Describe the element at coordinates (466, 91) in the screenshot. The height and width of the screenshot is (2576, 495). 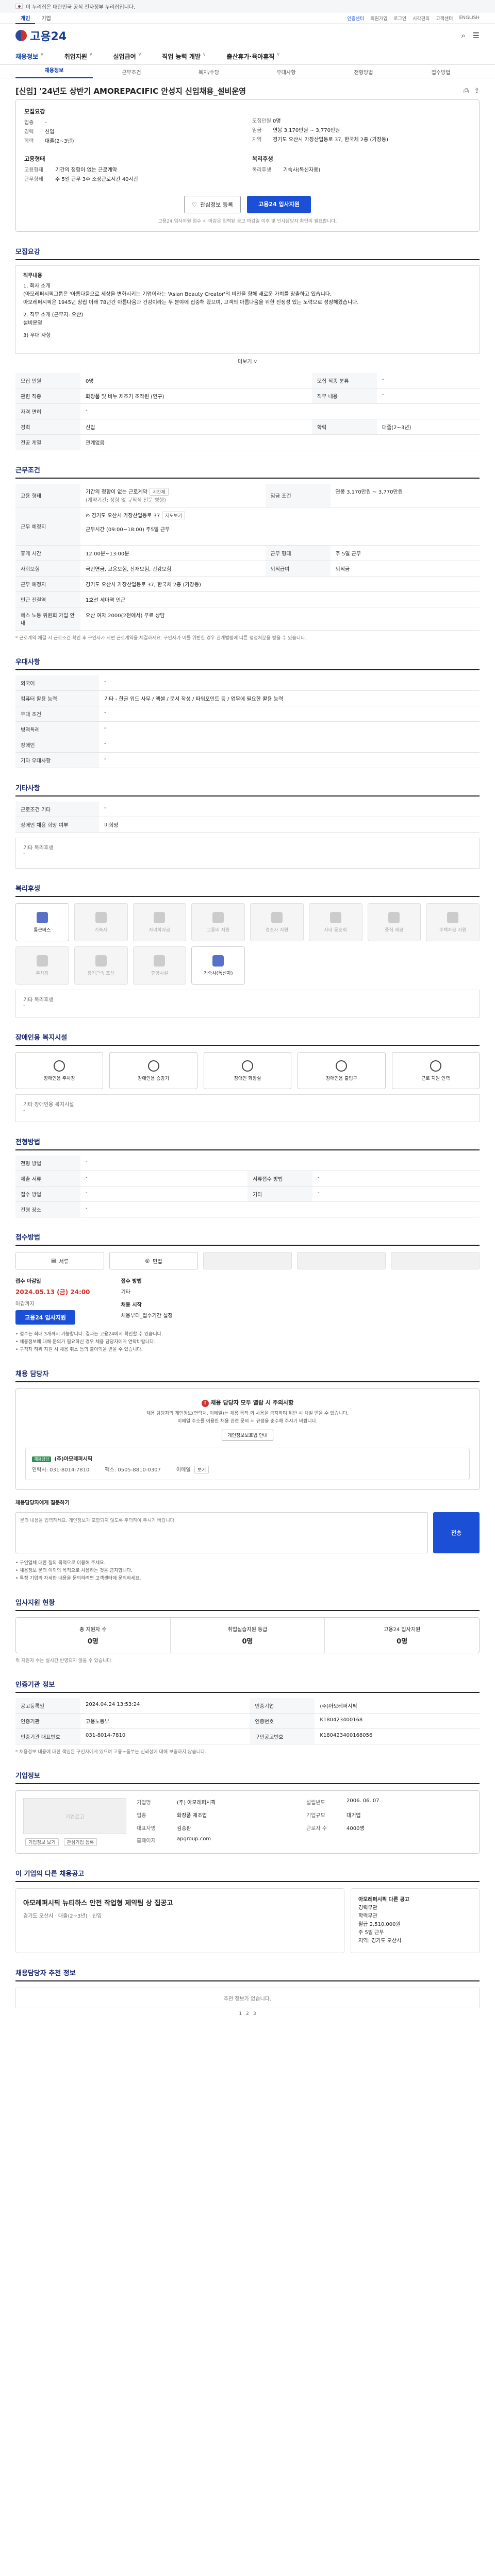
I see `print-icon: ⎙` at that location.